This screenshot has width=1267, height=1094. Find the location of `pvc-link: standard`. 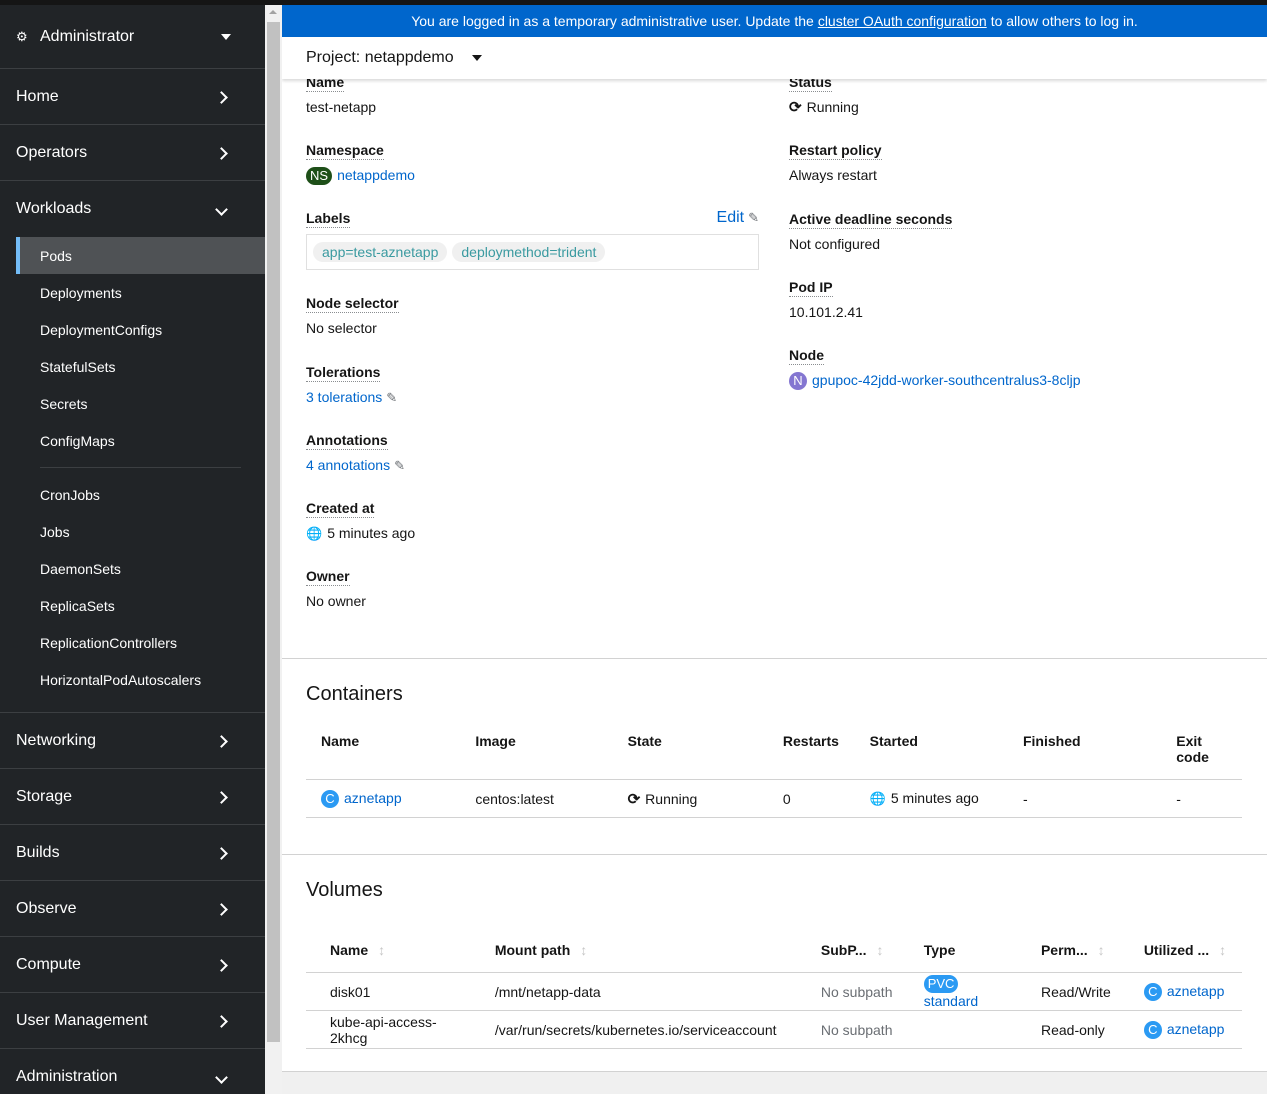

pvc-link: standard is located at coordinates (951, 1001).